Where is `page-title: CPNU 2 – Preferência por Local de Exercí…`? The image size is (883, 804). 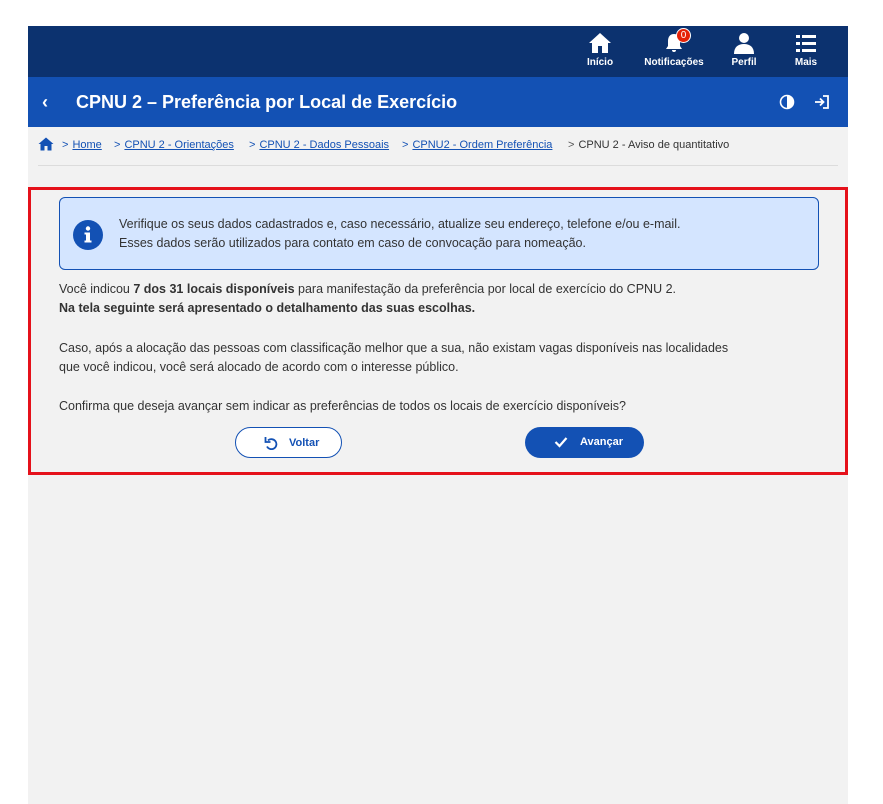 page-title: CPNU 2 – Preferência por Local de Exercí… is located at coordinates (267, 102).